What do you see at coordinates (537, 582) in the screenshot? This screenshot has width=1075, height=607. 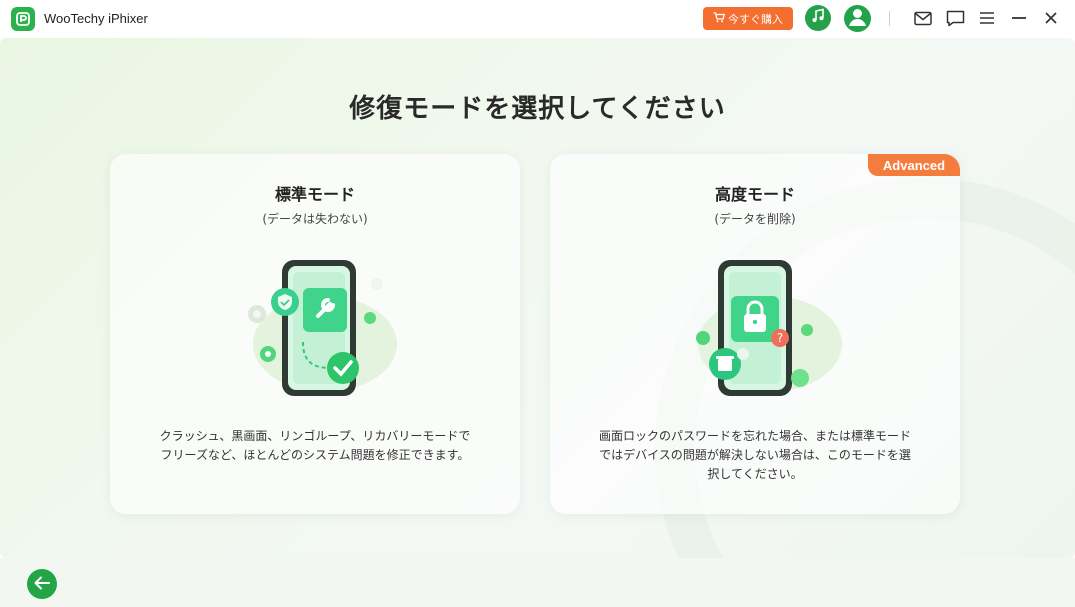 I see `footer-bar` at bounding box center [537, 582].